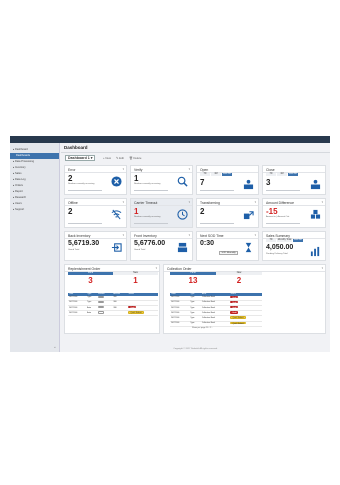 This screenshot has height=485, width=340. What do you see at coordinates (161, 180) in the screenshot?
I see `verify-card: Verify ▾ 1 Number currently occurring` at bounding box center [161, 180].